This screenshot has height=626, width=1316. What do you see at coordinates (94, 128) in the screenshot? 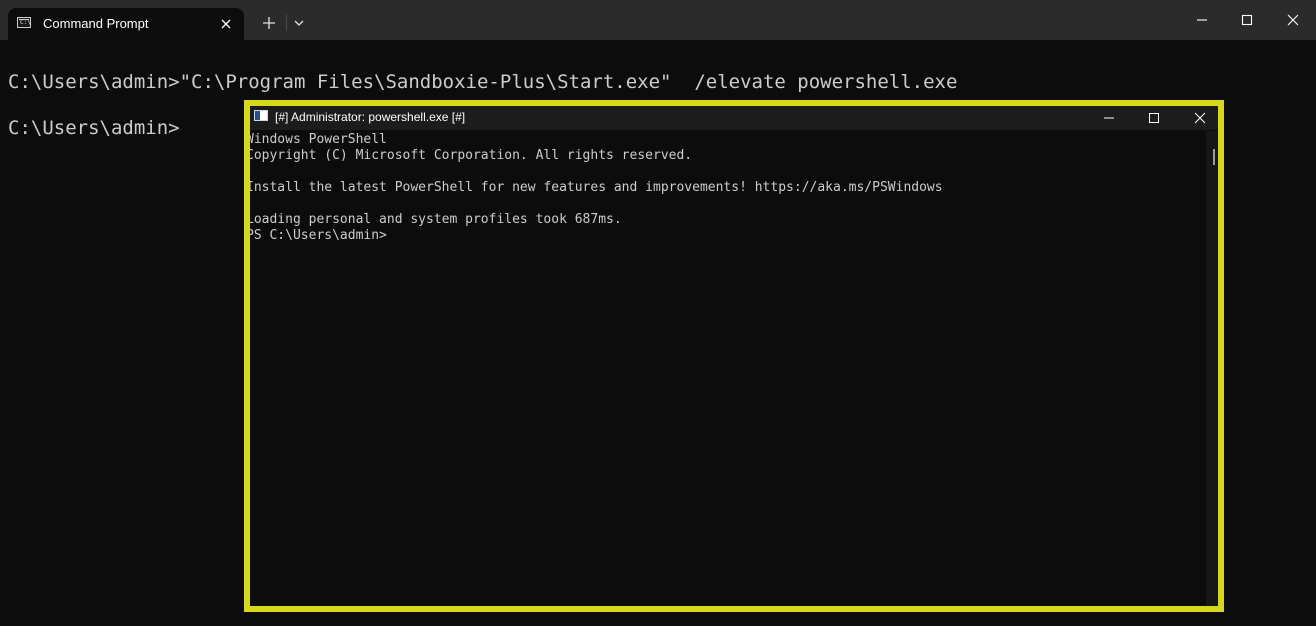
I see `console-prompt: C:\Users\admin>` at bounding box center [94, 128].